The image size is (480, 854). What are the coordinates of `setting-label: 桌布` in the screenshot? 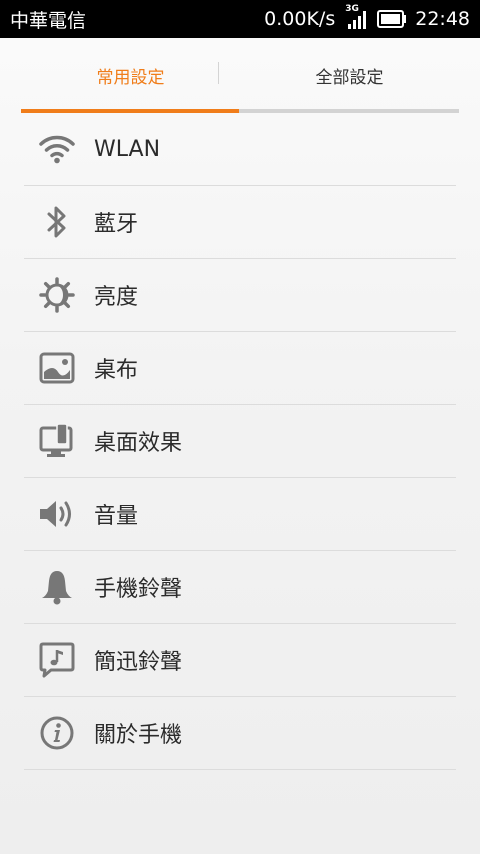 It's located at (116, 370).